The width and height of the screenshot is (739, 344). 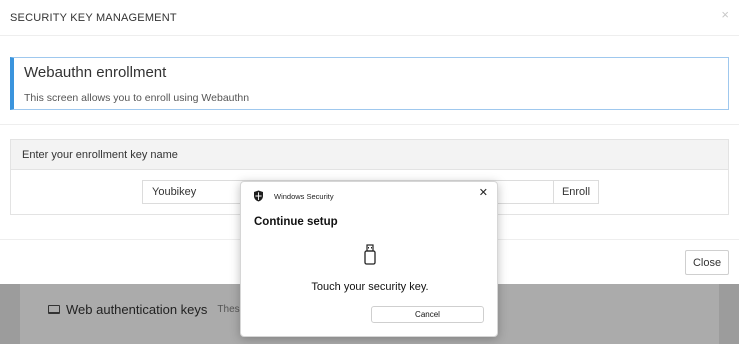 What do you see at coordinates (370, 254) in the screenshot?
I see `usb-security-key-icon` at bounding box center [370, 254].